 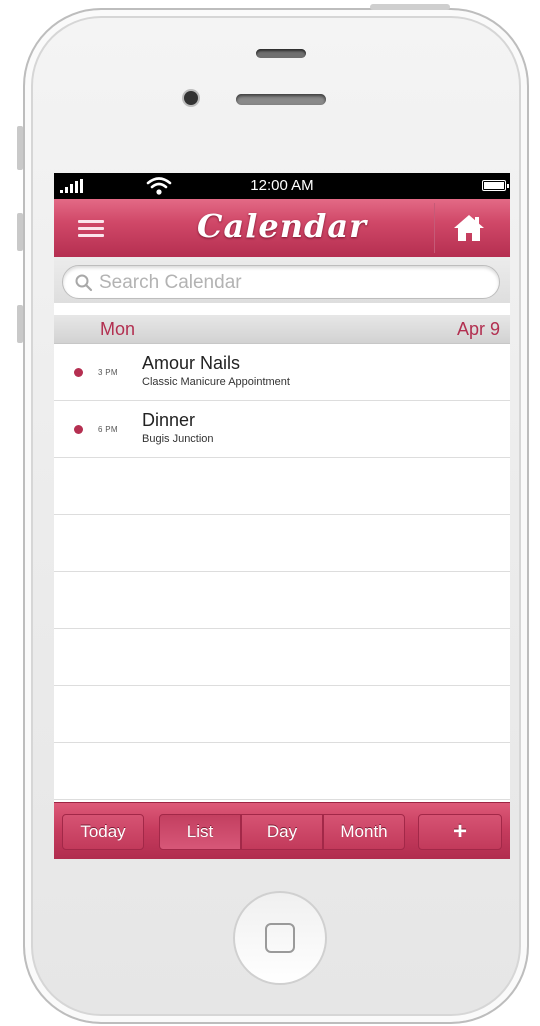 I want to click on page-title: Calendar, so click(x=282, y=226).